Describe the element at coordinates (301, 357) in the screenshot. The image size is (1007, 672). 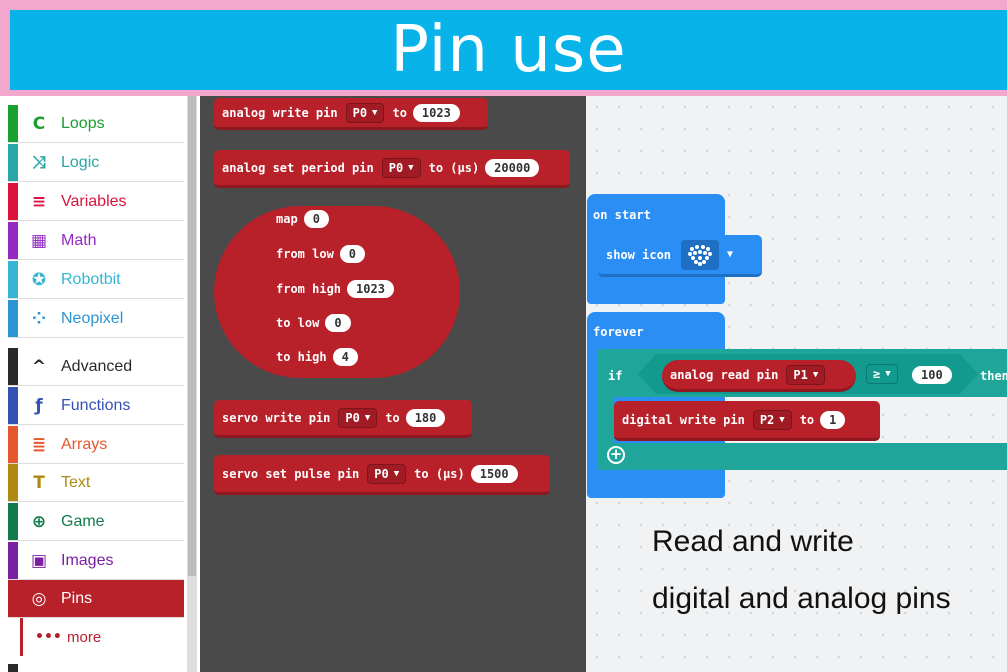
I see `to-high-label: to high` at that location.